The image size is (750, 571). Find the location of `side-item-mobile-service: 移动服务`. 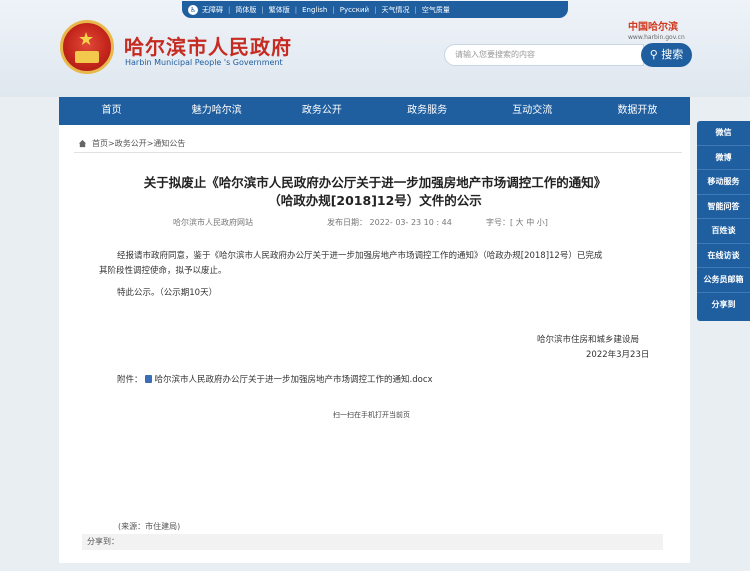

side-item-mobile-service: 移动服务 is located at coordinates (723, 182).